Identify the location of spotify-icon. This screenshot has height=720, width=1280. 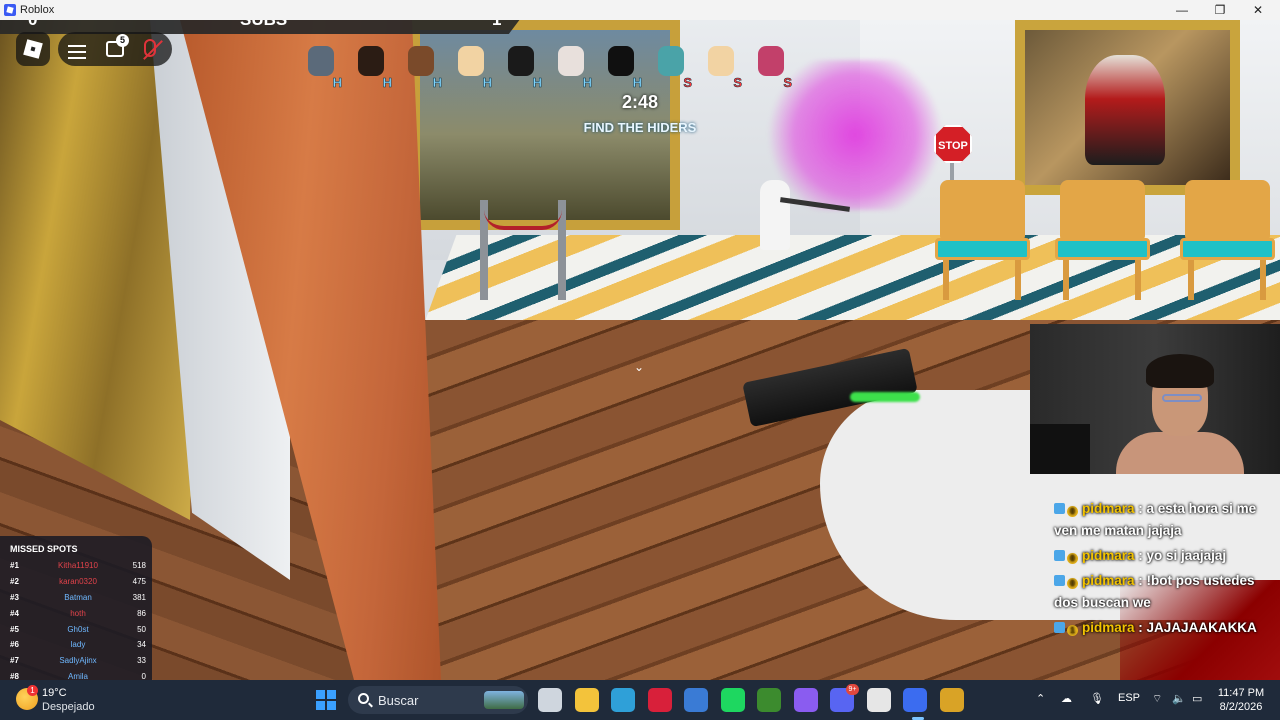
(732, 700).